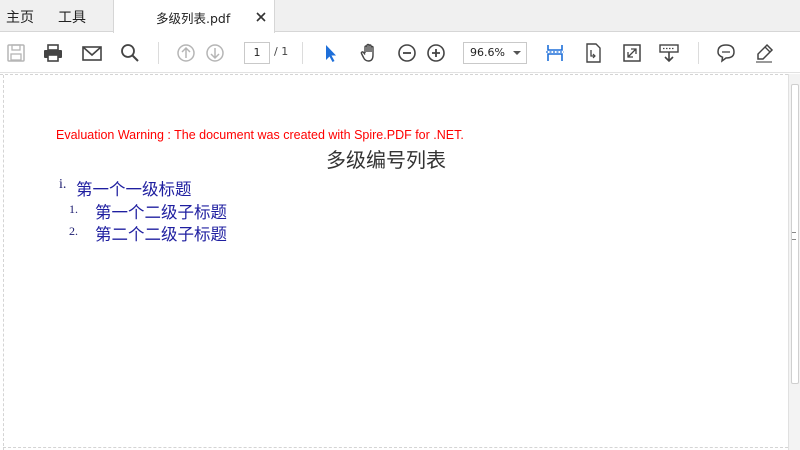  I want to click on list-marker-level2: 2., so click(73, 231).